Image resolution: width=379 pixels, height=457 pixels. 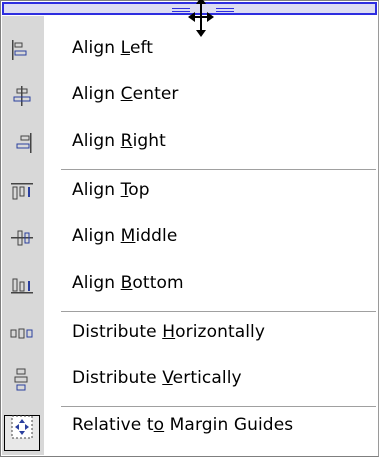 What do you see at coordinates (189, 141) in the screenshot?
I see `menu-item-align-right: Align Right` at bounding box center [189, 141].